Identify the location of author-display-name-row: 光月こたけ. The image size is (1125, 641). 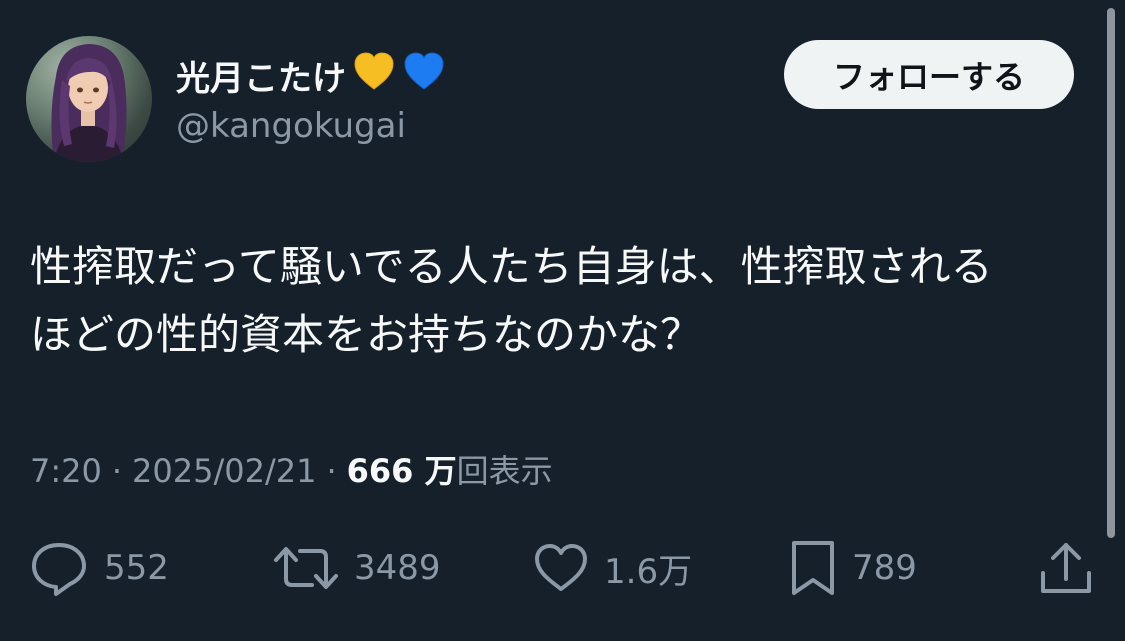
(311, 75).